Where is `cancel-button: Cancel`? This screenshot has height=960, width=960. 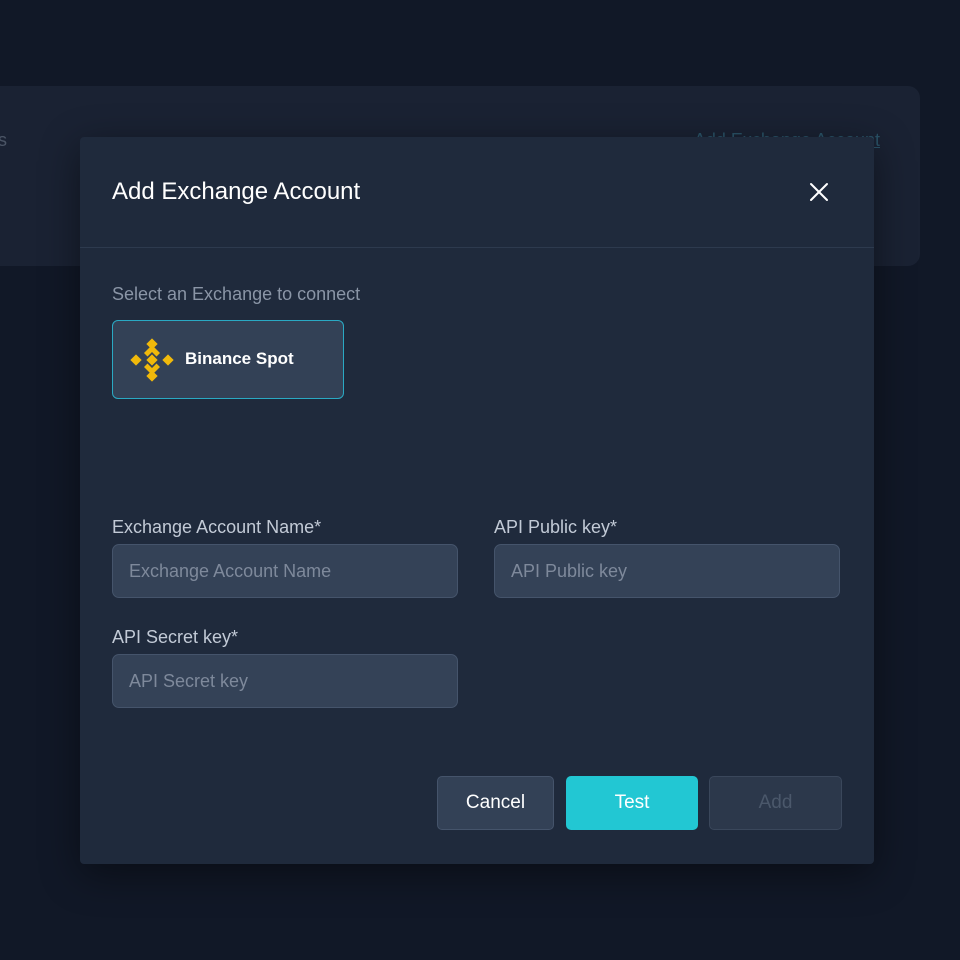
cancel-button: Cancel is located at coordinates (495, 803).